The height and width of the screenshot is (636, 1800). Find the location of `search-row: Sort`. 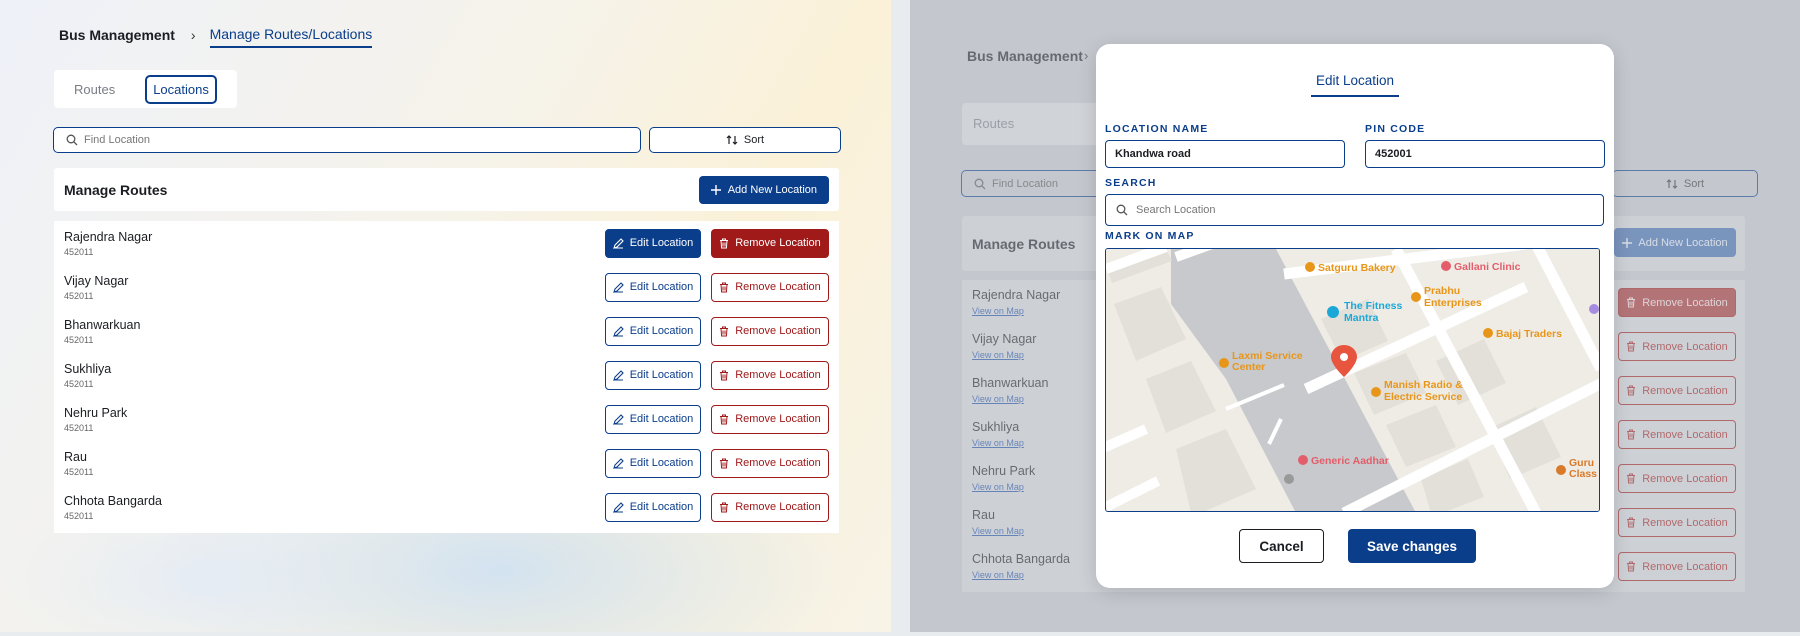

search-row: Sort is located at coordinates (447, 140).